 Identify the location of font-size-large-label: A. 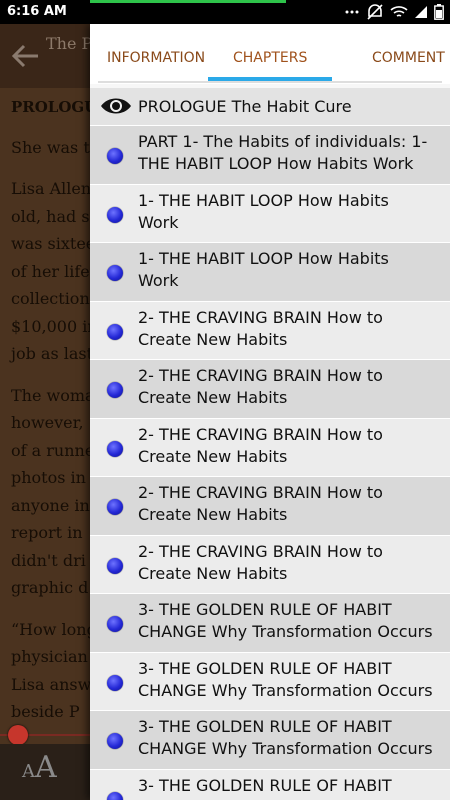
(46, 767).